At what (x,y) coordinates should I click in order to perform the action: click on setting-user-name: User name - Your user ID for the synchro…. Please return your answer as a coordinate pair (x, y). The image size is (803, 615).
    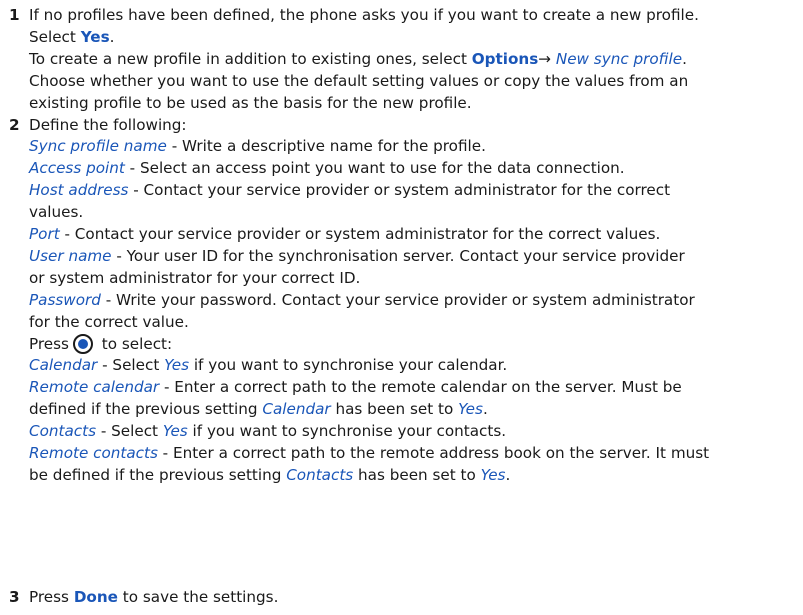
    Looking at the image, I should click on (409, 257).